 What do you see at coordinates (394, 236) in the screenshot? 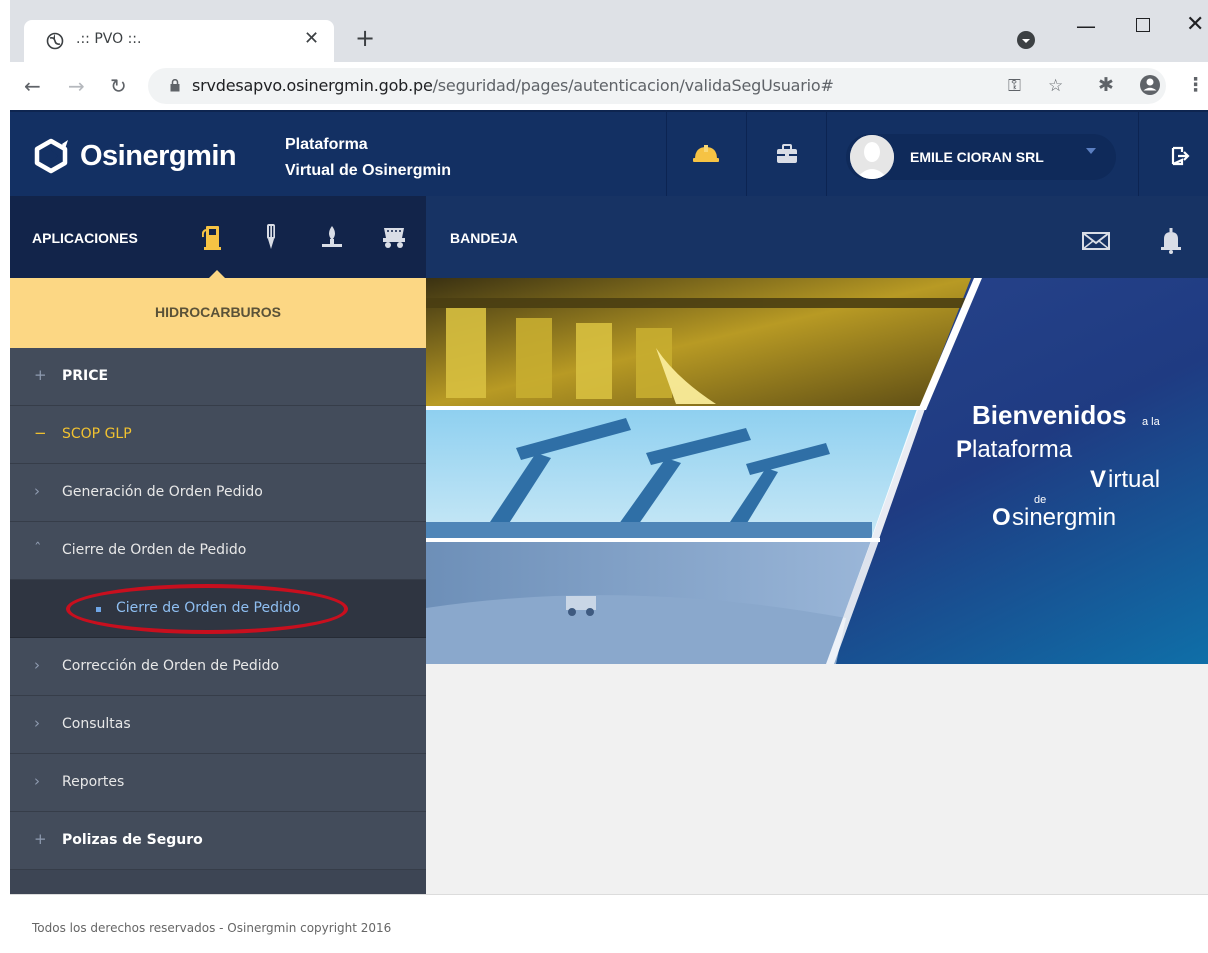
I see `mining-truck-icon` at bounding box center [394, 236].